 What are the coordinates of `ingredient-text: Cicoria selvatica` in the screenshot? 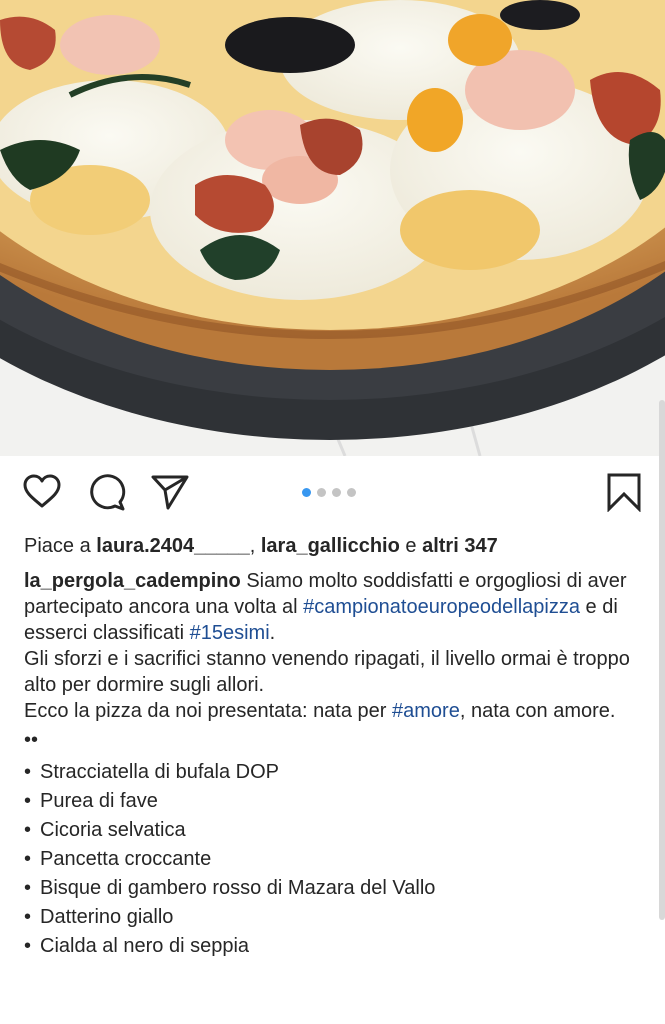 It's located at (113, 830).